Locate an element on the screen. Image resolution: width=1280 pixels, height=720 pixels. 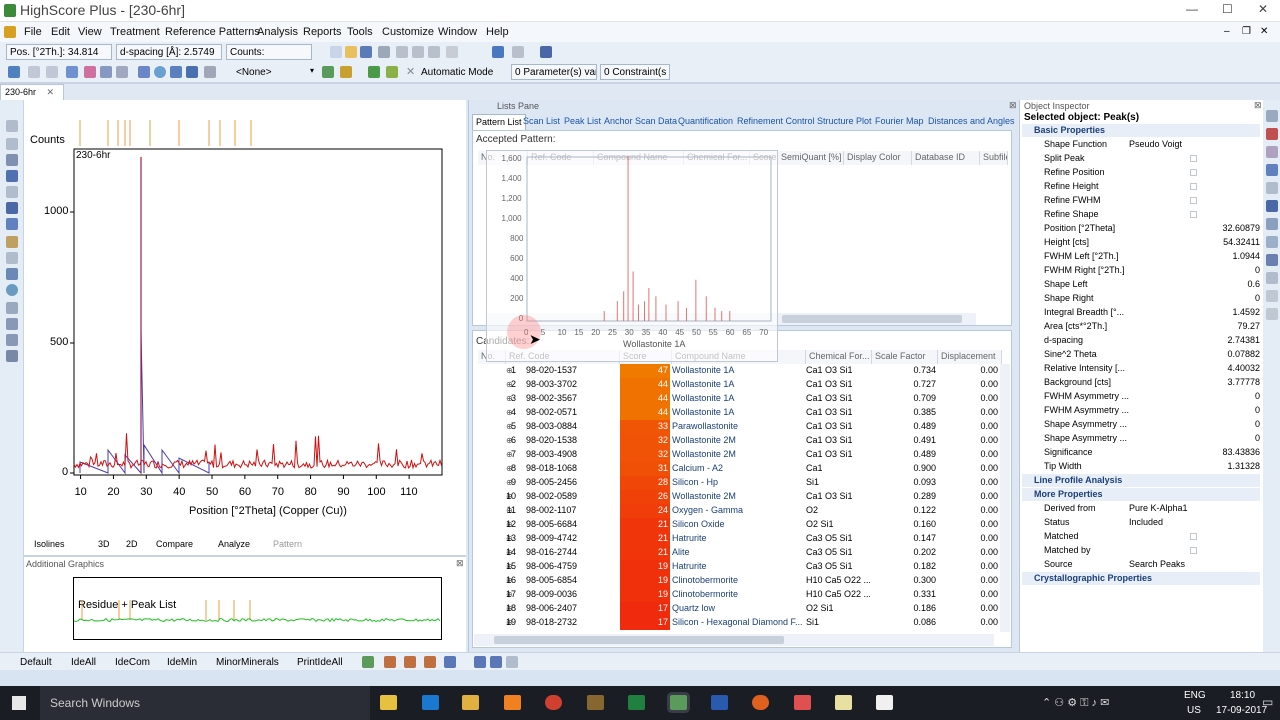
document-tab: 230-6hr ✕ is located at coordinates (32, 92).